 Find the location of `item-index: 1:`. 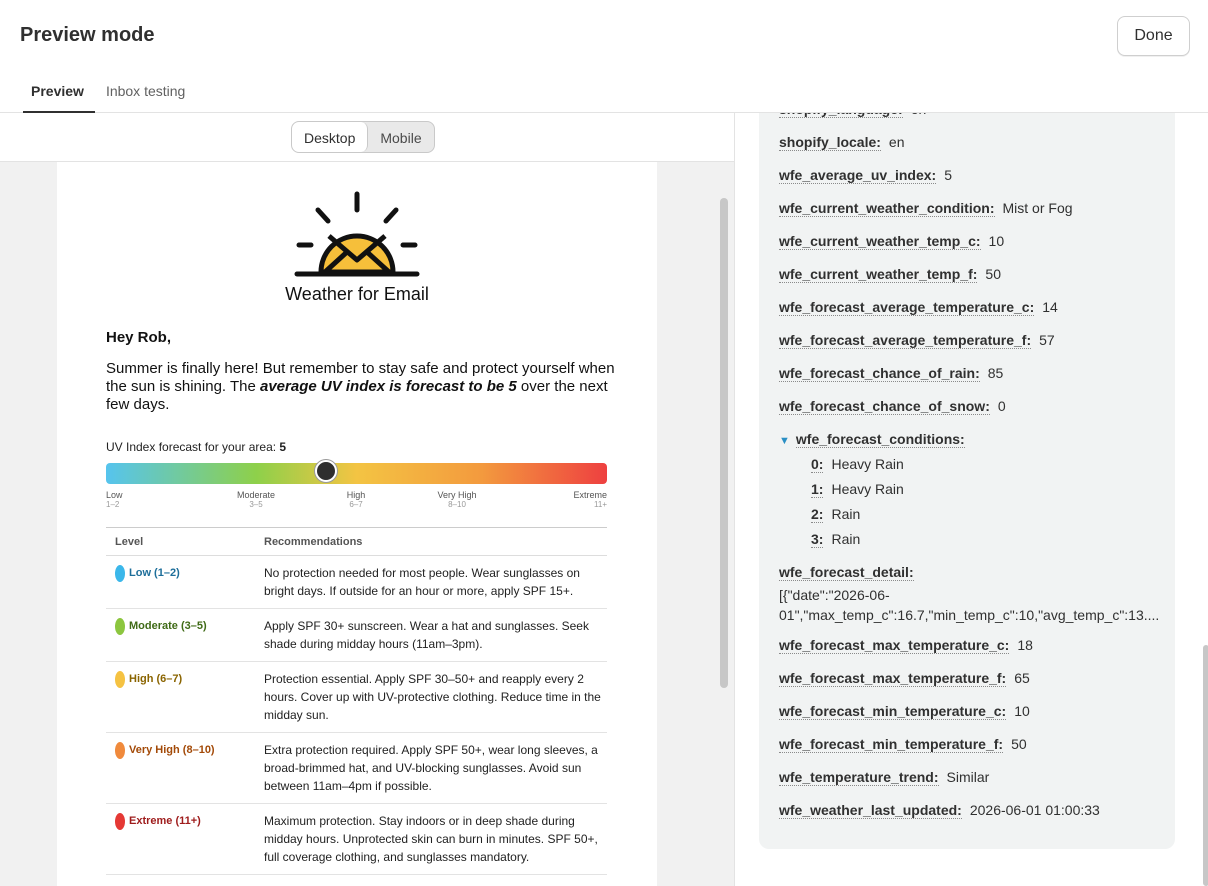

item-index: 1: is located at coordinates (817, 489).